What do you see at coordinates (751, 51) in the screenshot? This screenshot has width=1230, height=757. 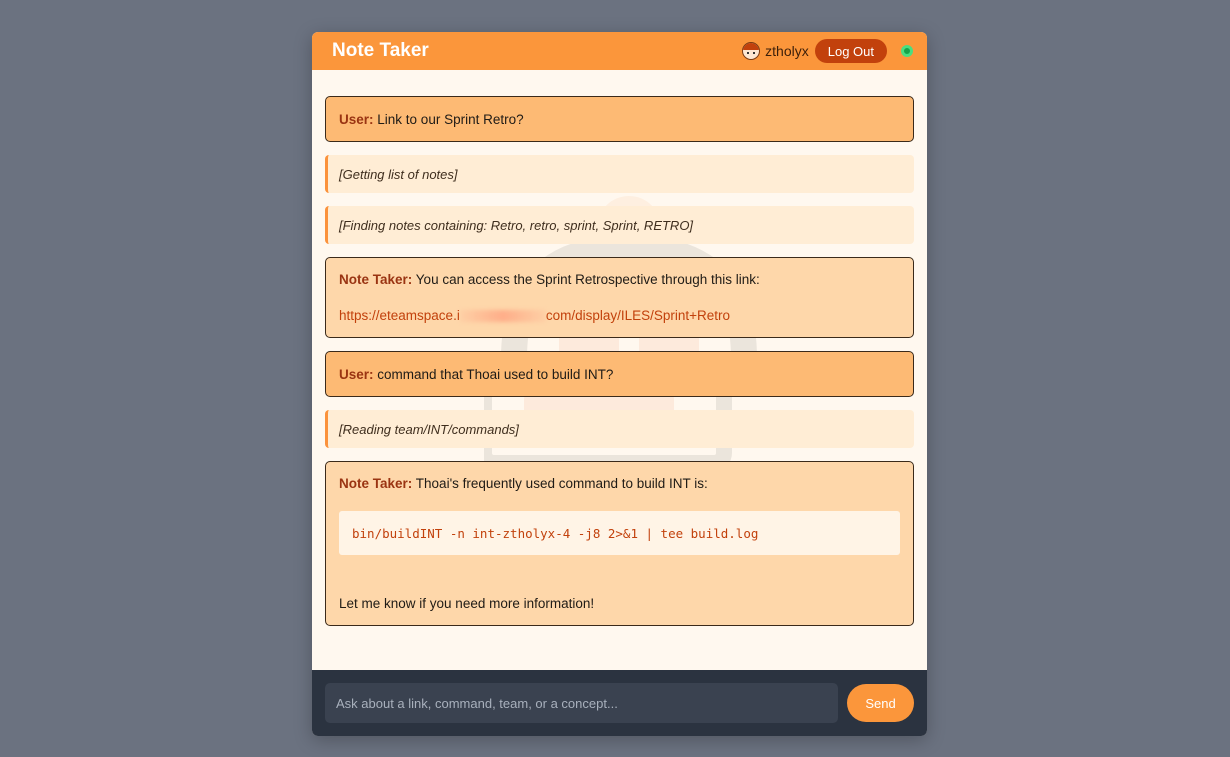 I see `avatar-icon` at bounding box center [751, 51].